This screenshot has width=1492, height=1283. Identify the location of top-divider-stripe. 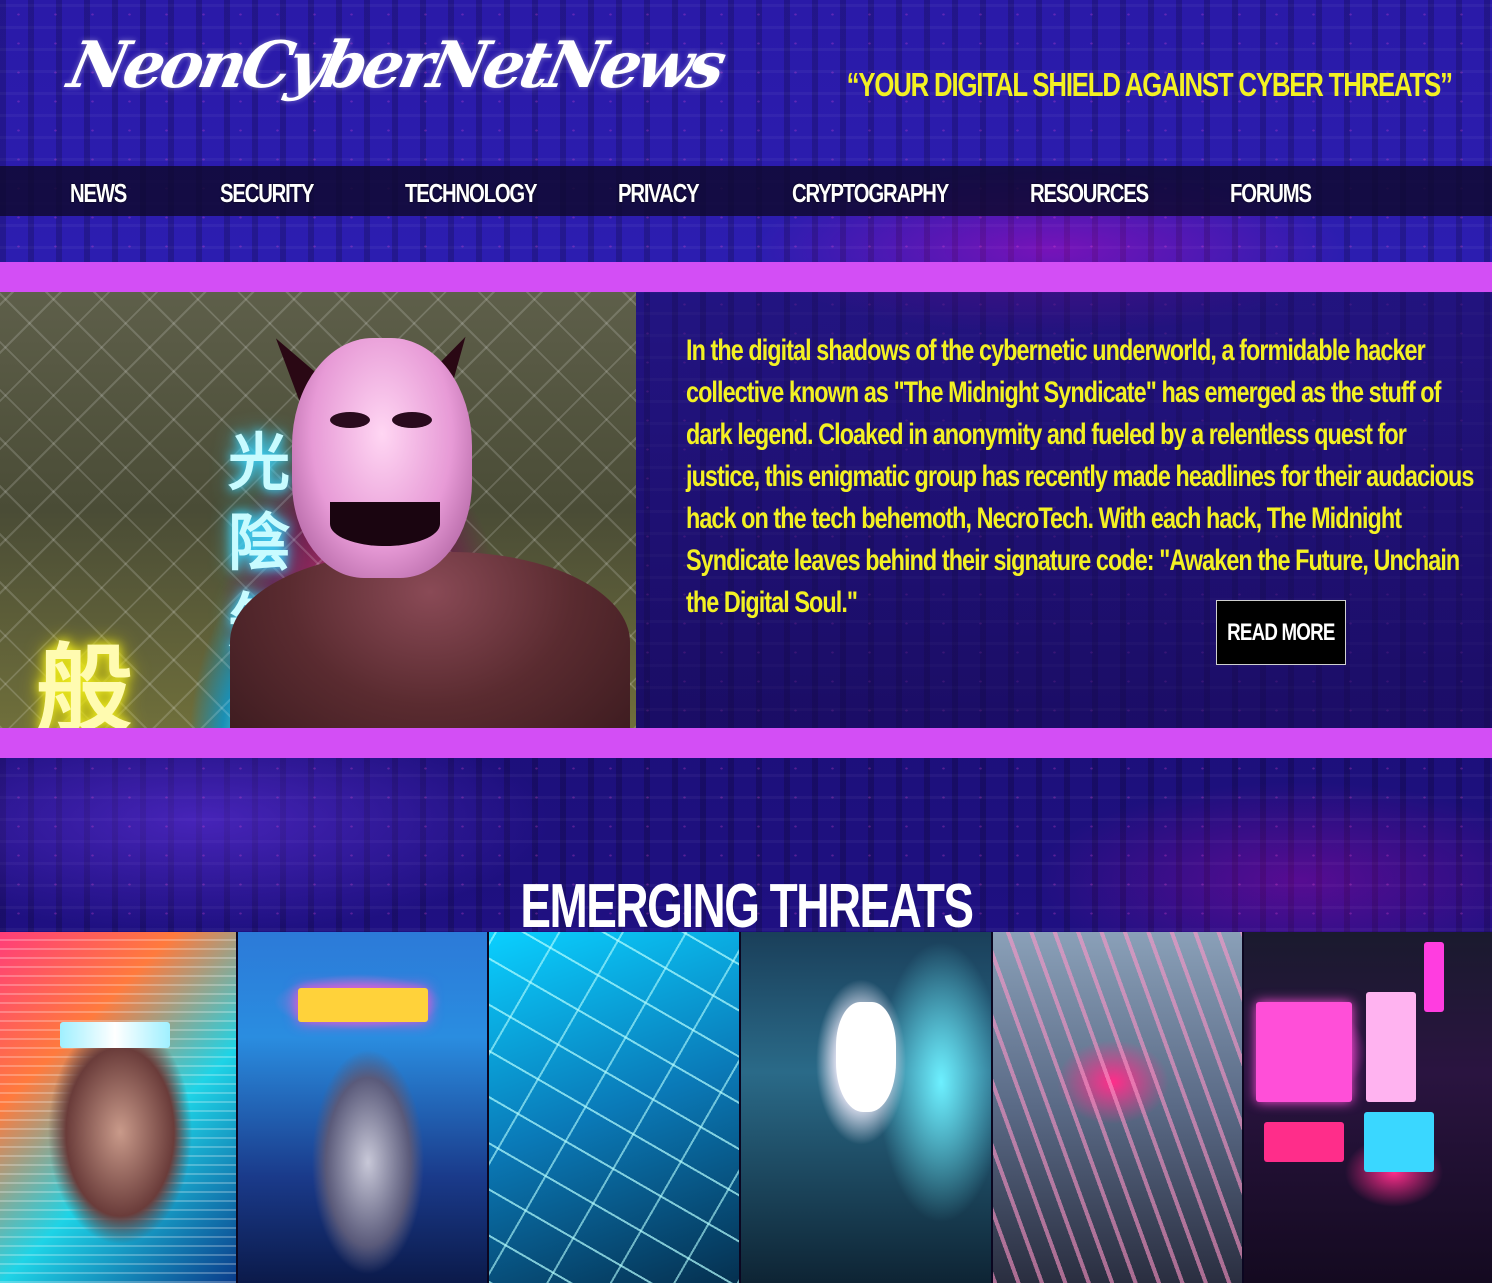
(746, 277).